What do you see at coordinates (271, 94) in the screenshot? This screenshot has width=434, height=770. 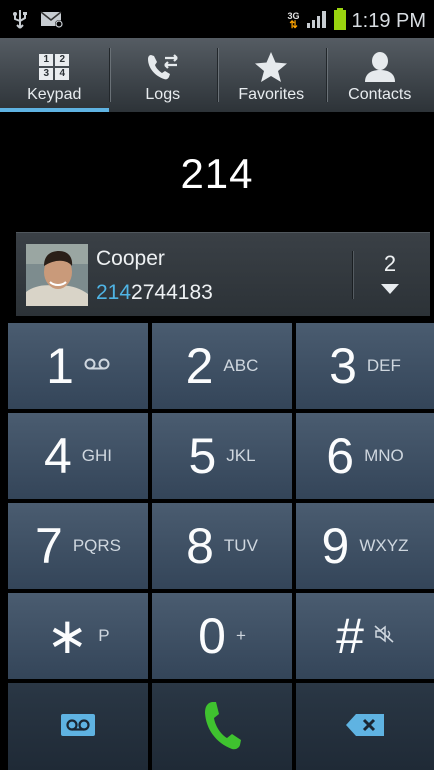 I see `tab-label: Favorites` at bounding box center [271, 94].